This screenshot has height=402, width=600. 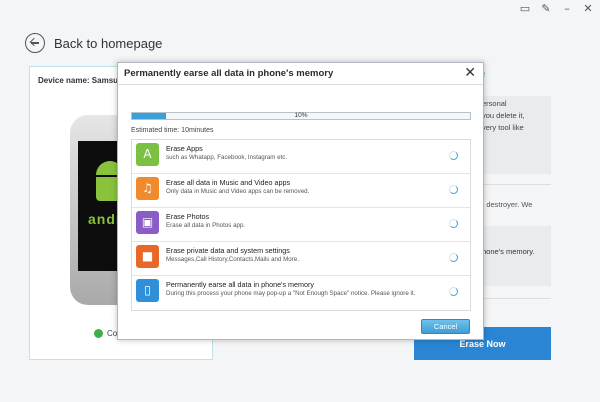 I want to click on edit-icon: ✎, so click(x=546, y=9).